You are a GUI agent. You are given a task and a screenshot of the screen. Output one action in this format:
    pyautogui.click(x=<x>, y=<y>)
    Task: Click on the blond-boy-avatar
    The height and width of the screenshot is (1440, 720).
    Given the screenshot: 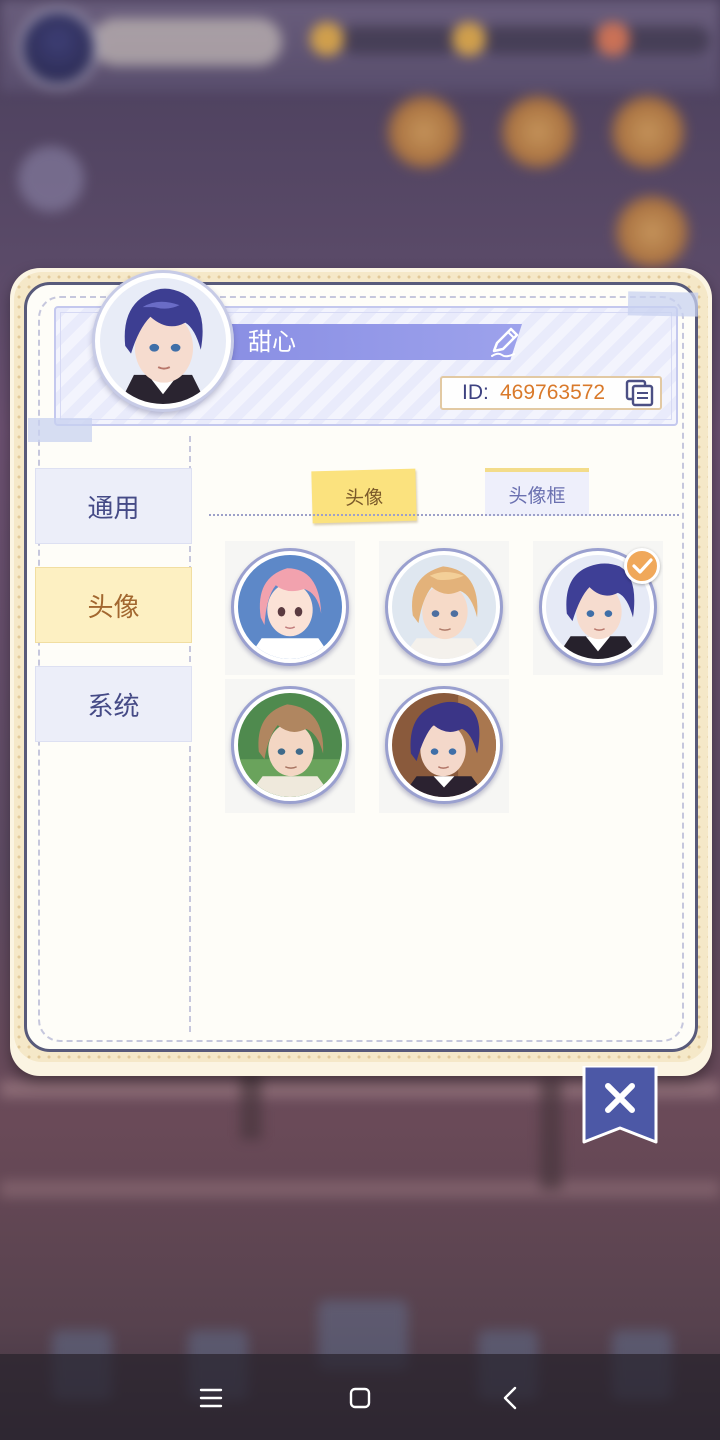 What is the action you would take?
    pyautogui.click(x=444, y=607)
    